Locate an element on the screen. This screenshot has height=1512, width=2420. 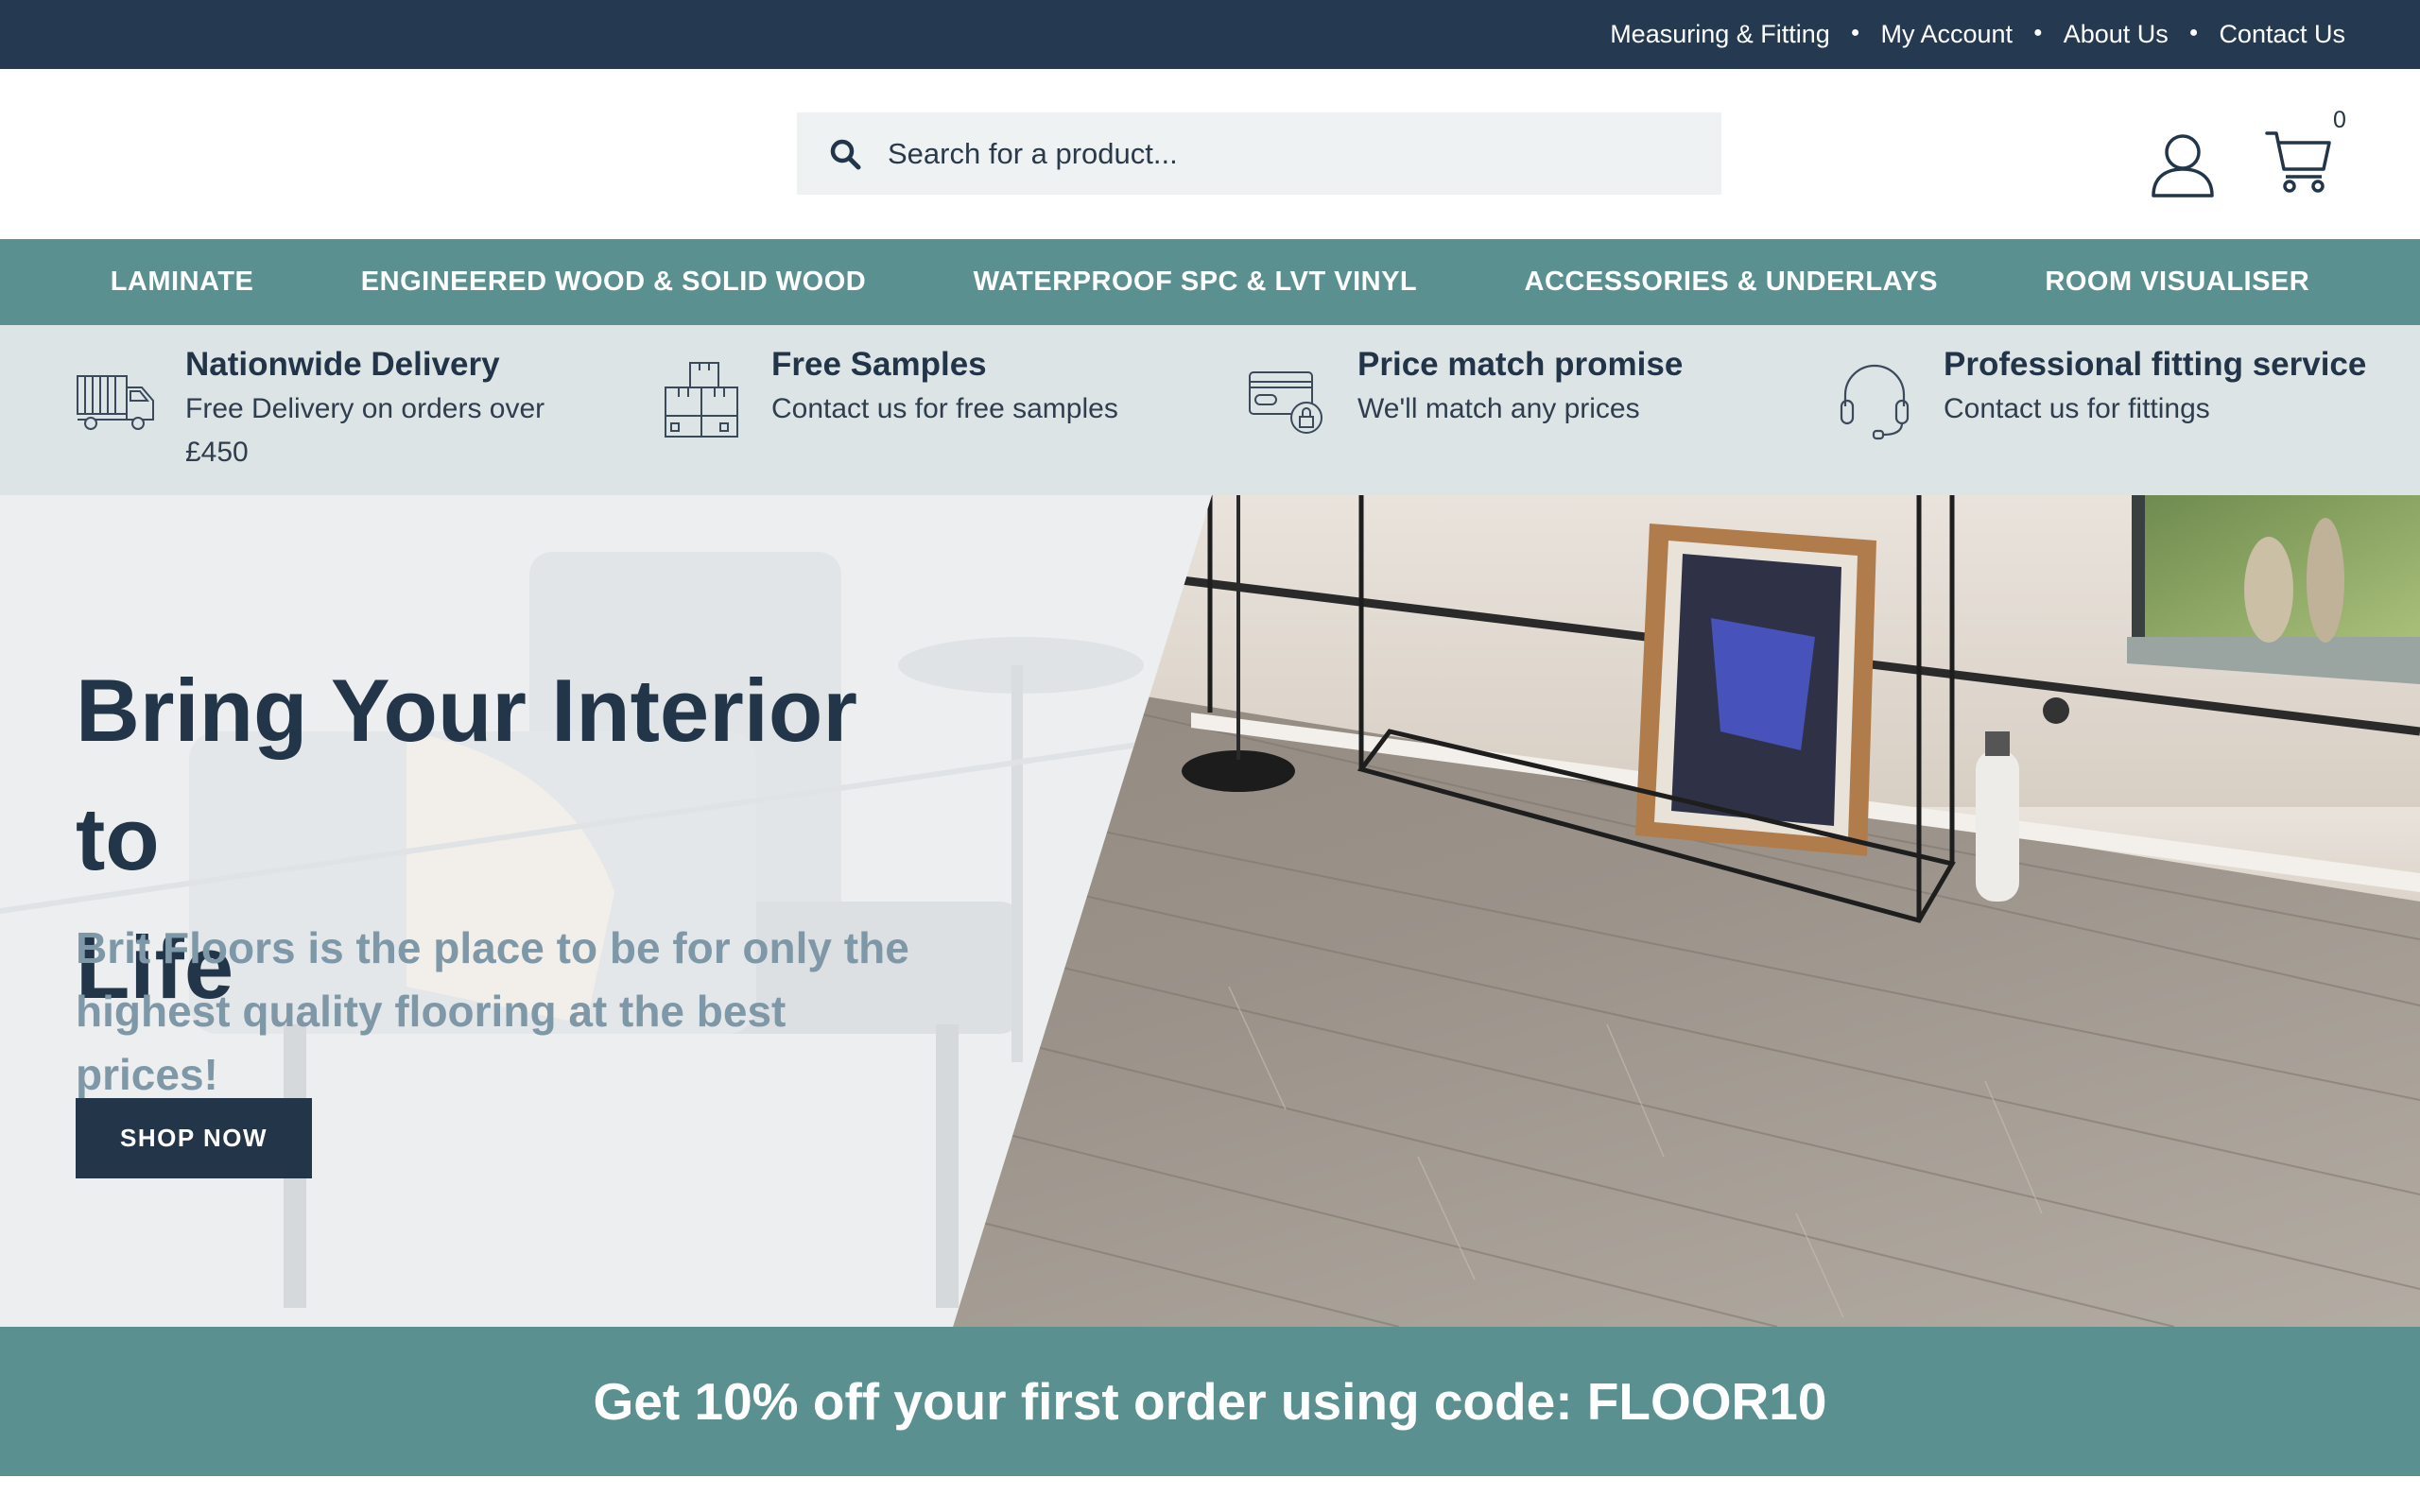
cart-count-badge: 0 is located at coordinates (2339, 120).